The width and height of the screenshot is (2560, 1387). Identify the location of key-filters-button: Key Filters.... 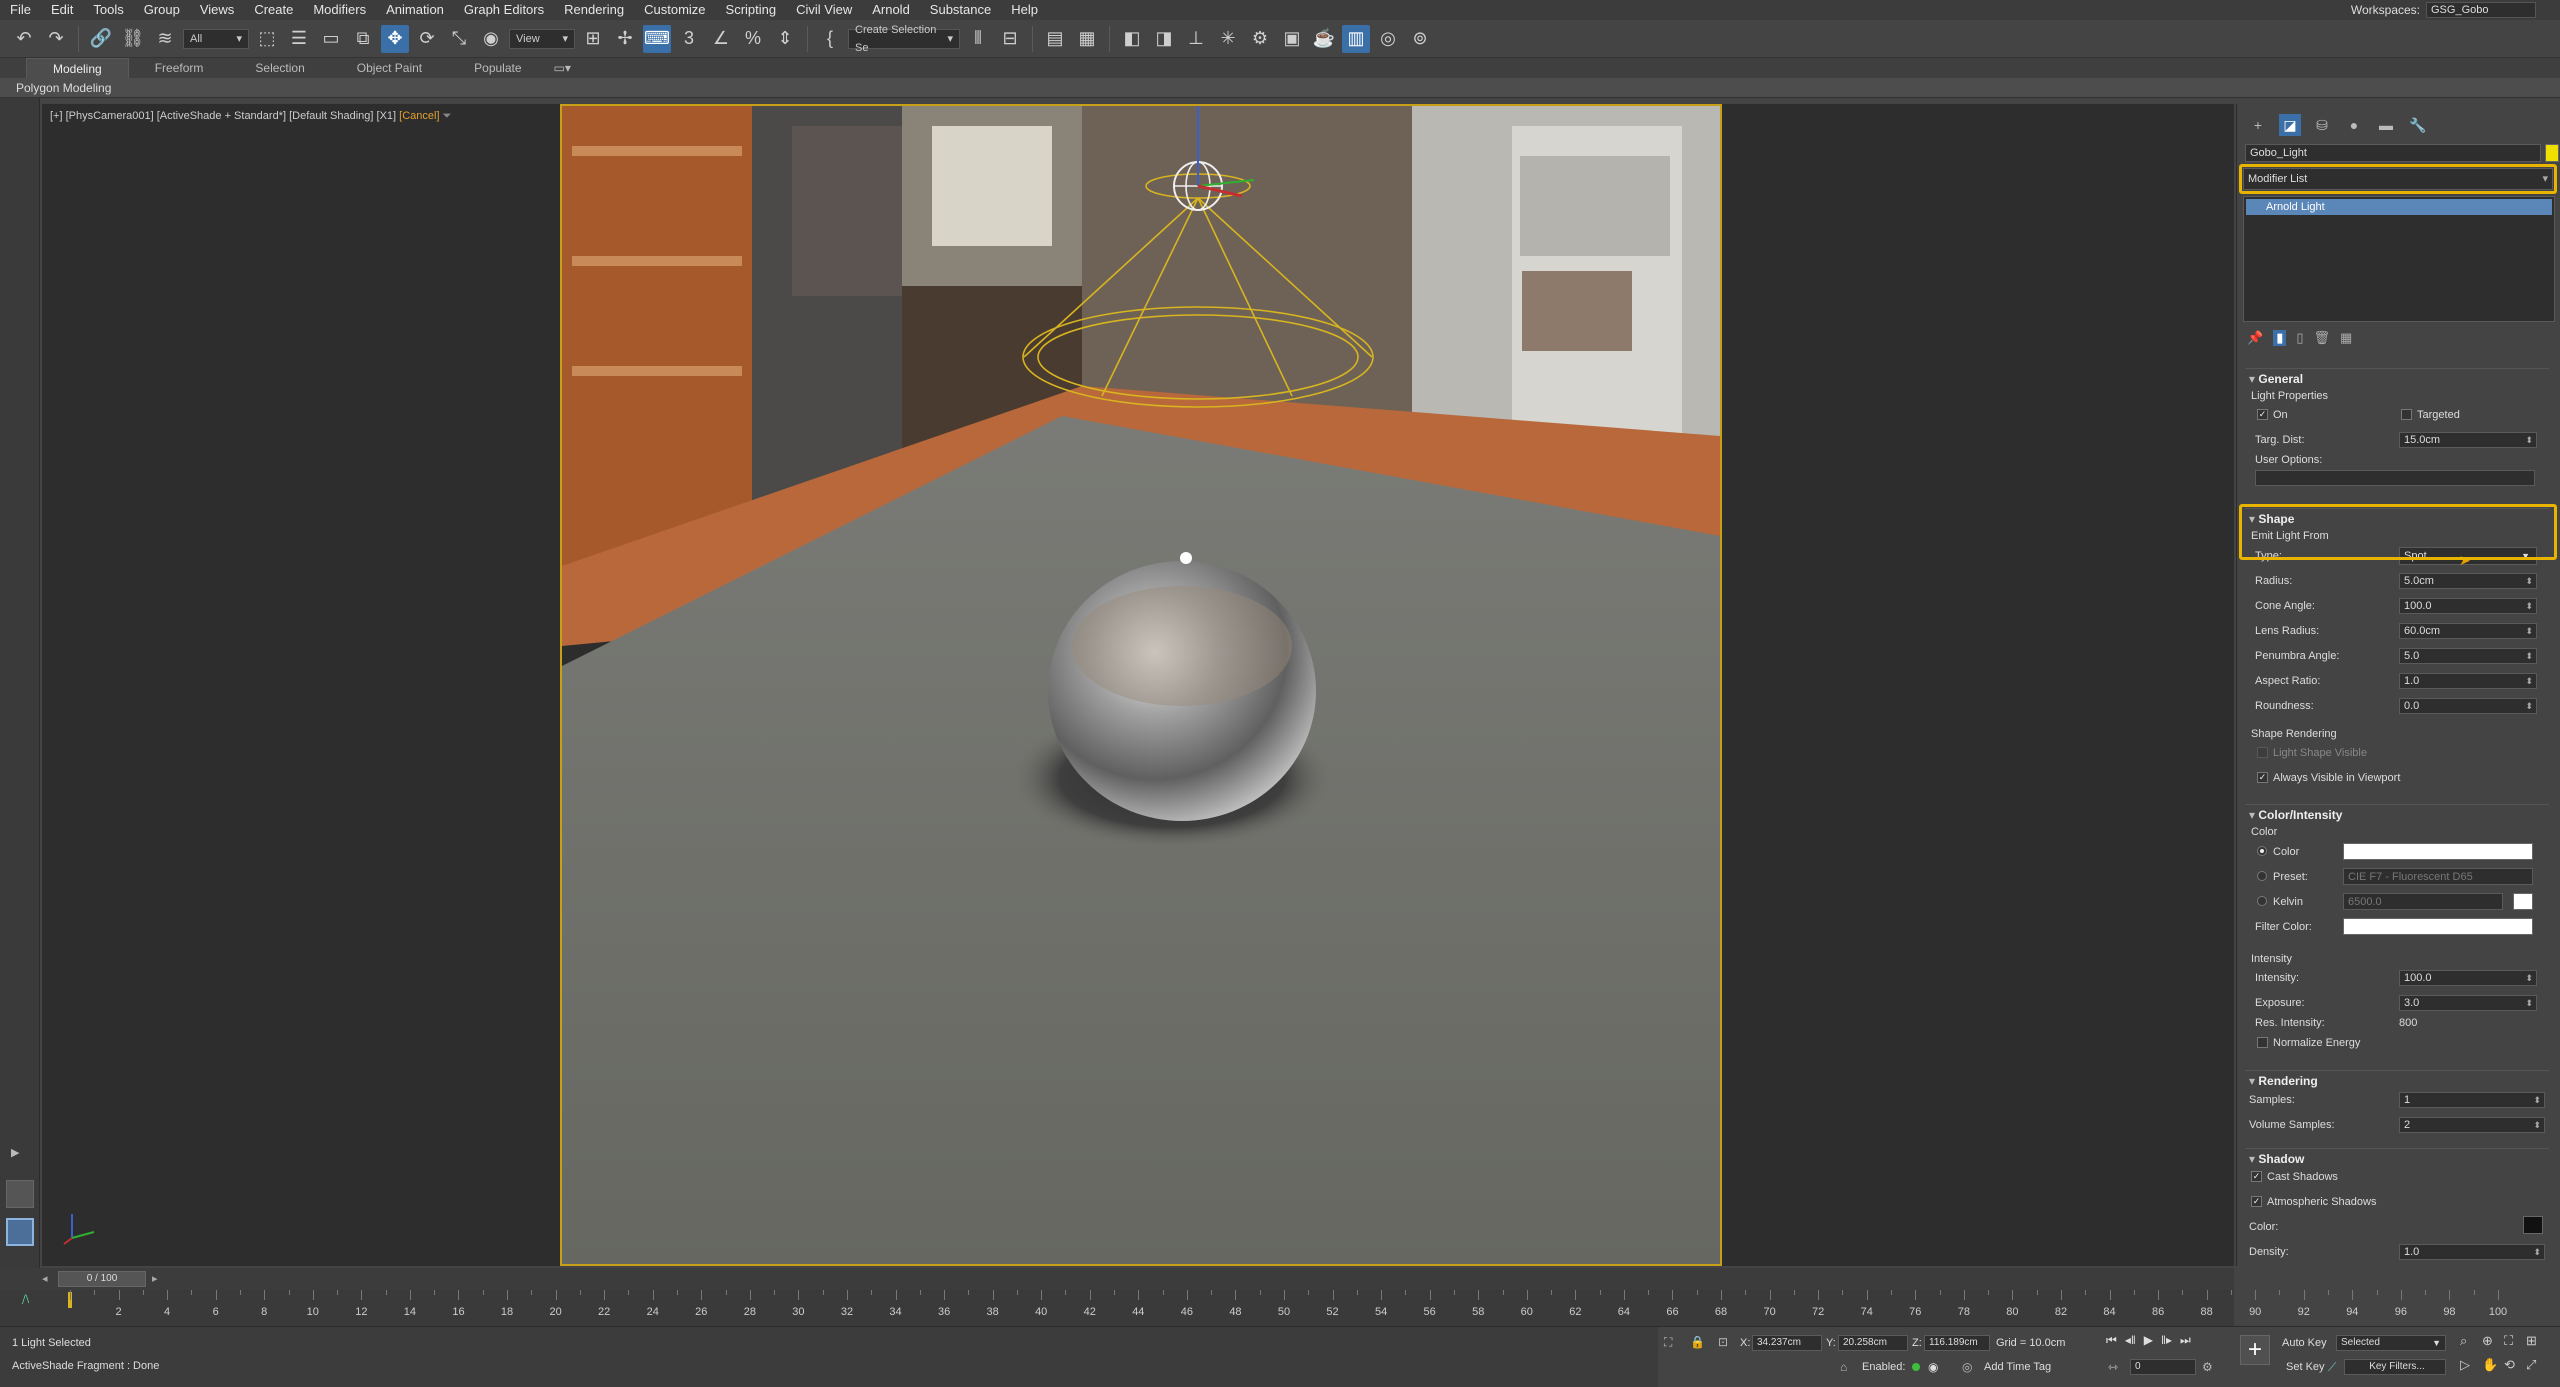
(2395, 1367).